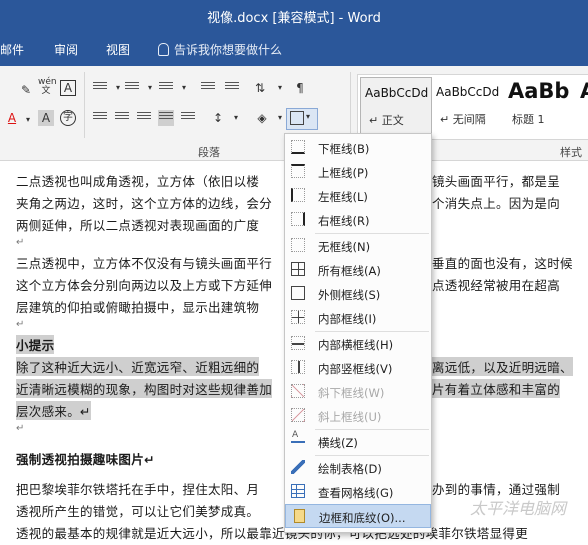 Image resolution: width=588 pixels, height=545 pixels. I want to click on text-direction-dropdown-icon: ▾, so click(280, 88).